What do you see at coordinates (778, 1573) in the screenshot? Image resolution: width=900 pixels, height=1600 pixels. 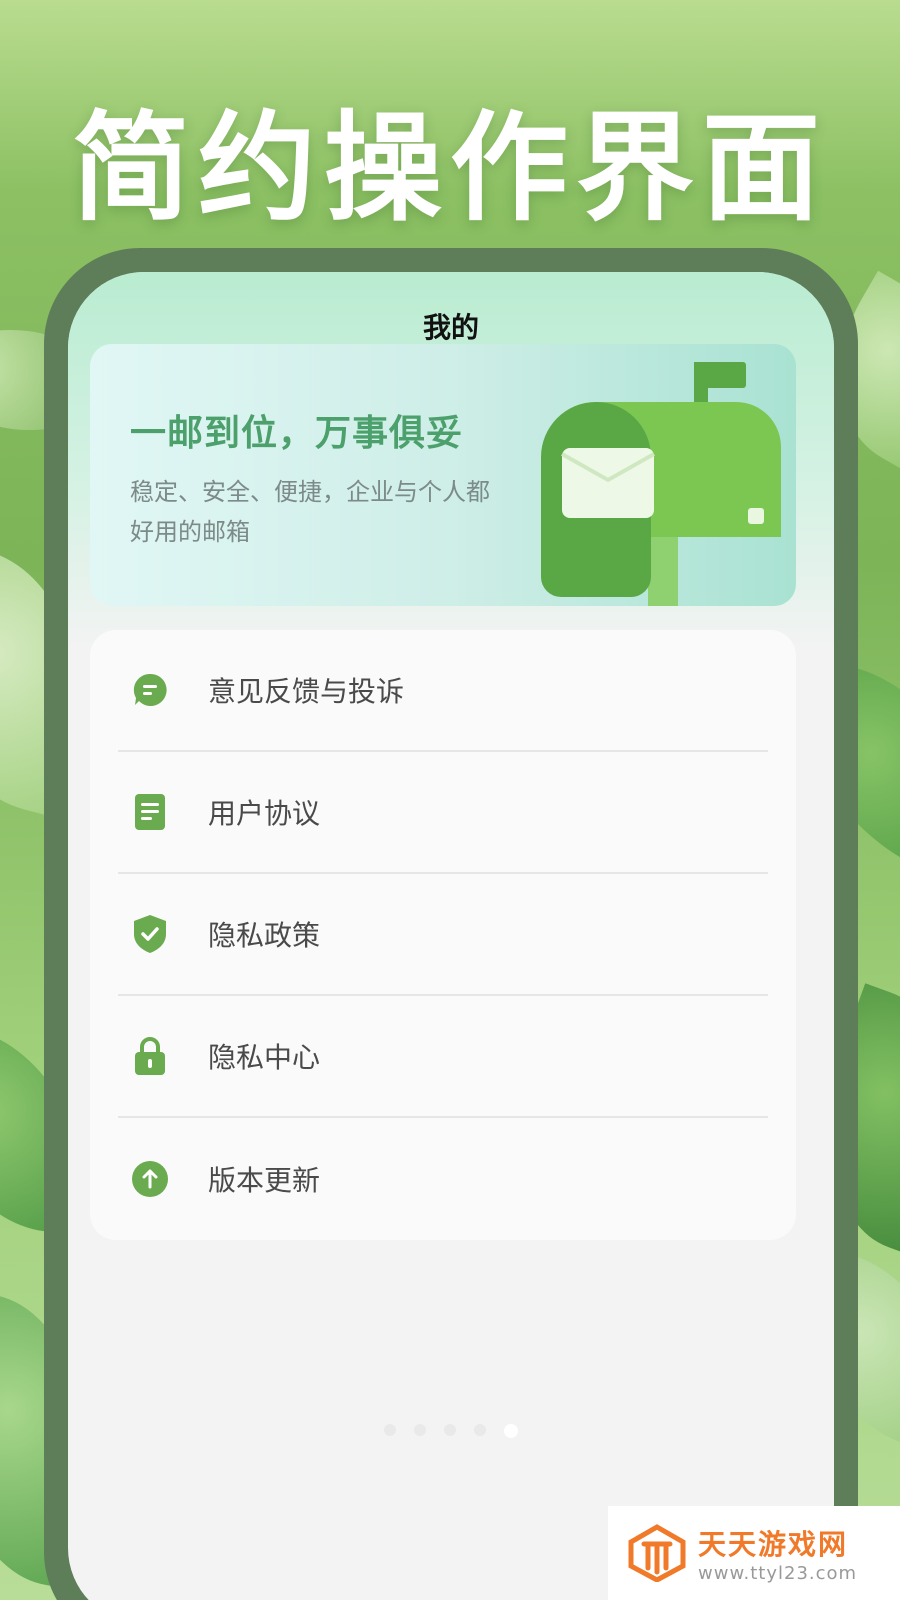 I see `watermark-url: www.ttyl23.com` at bounding box center [778, 1573].